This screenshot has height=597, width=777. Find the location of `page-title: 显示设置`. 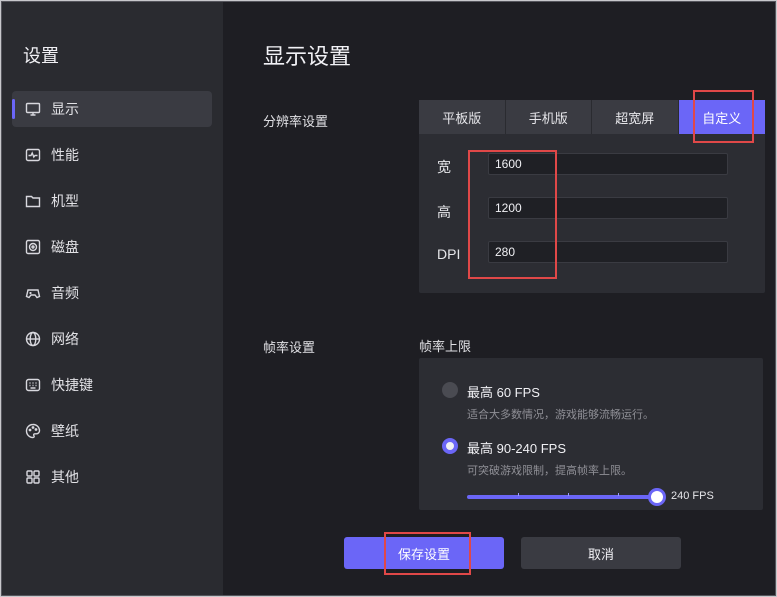

page-title: 显示设置 is located at coordinates (307, 56).